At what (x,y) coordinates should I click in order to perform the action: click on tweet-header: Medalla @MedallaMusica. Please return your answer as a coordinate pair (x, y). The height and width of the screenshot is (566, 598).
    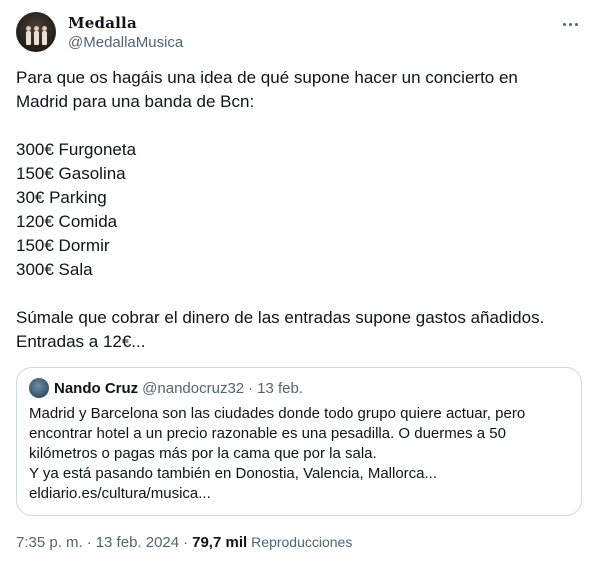
    Looking at the image, I should click on (299, 33).